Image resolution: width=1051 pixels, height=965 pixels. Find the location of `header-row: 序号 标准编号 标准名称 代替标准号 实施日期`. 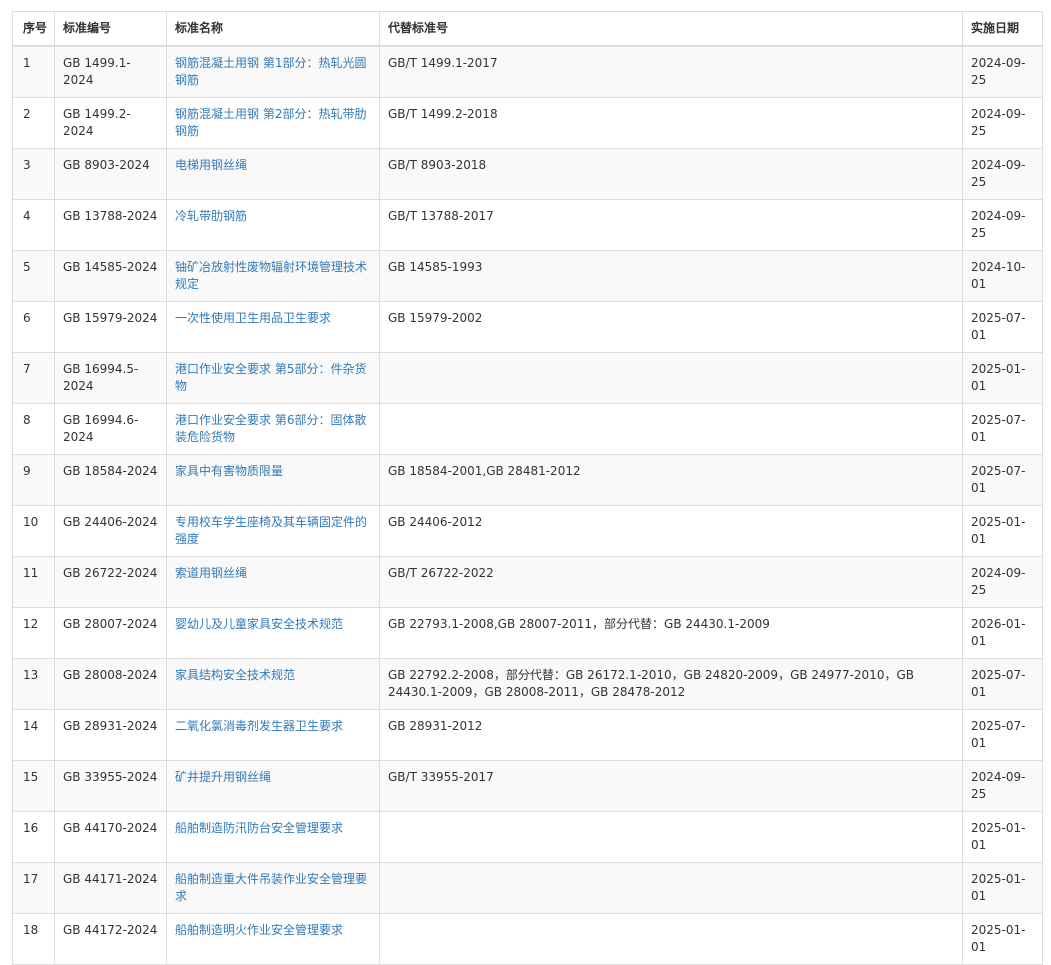

header-row: 序号 标准编号 标准名称 代替标准号 实施日期 is located at coordinates (527, 29).